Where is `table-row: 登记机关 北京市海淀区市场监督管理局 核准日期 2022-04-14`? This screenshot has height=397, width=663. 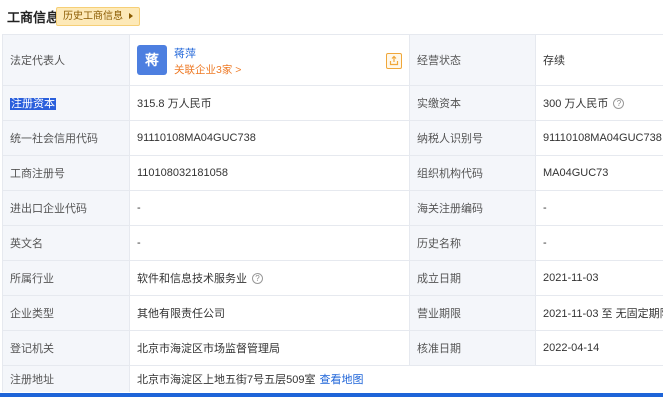 table-row: 登记机关 北京市海淀区市场监督管理局 核准日期 2022-04-14 is located at coordinates (332, 348).